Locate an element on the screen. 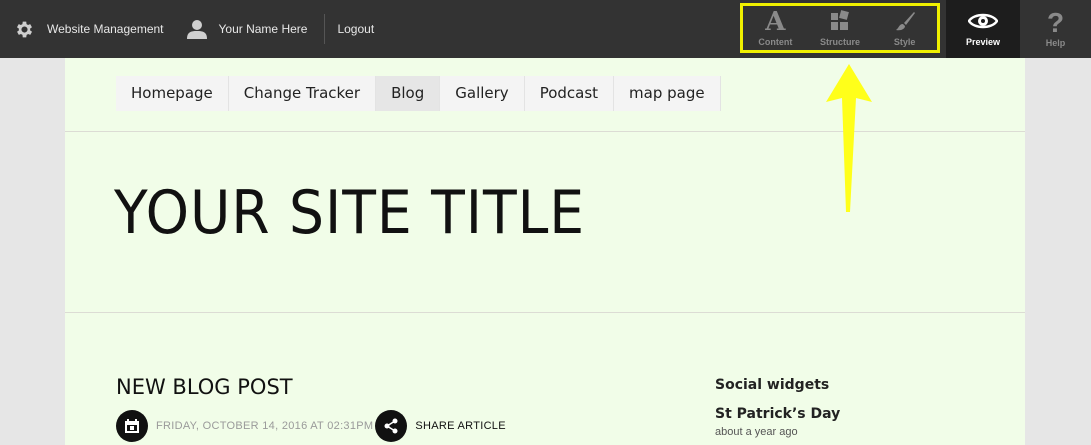  toolbar-divider is located at coordinates (325, 29).